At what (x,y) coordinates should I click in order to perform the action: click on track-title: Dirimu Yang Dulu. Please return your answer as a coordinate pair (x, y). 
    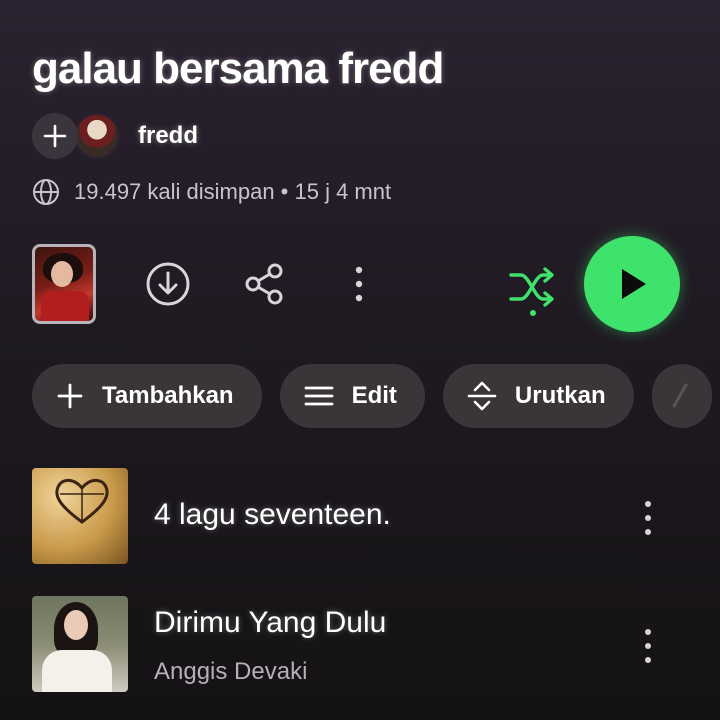
    Looking at the image, I should click on (270, 622).